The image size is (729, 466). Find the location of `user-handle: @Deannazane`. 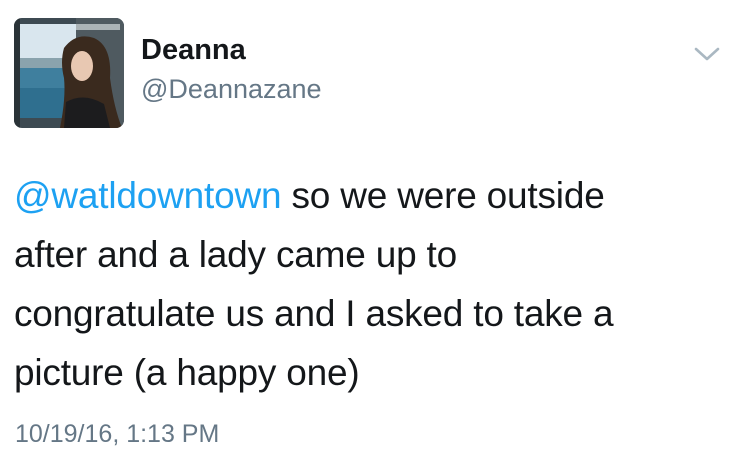

user-handle: @Deannazane is located at coordinates (231, 89).